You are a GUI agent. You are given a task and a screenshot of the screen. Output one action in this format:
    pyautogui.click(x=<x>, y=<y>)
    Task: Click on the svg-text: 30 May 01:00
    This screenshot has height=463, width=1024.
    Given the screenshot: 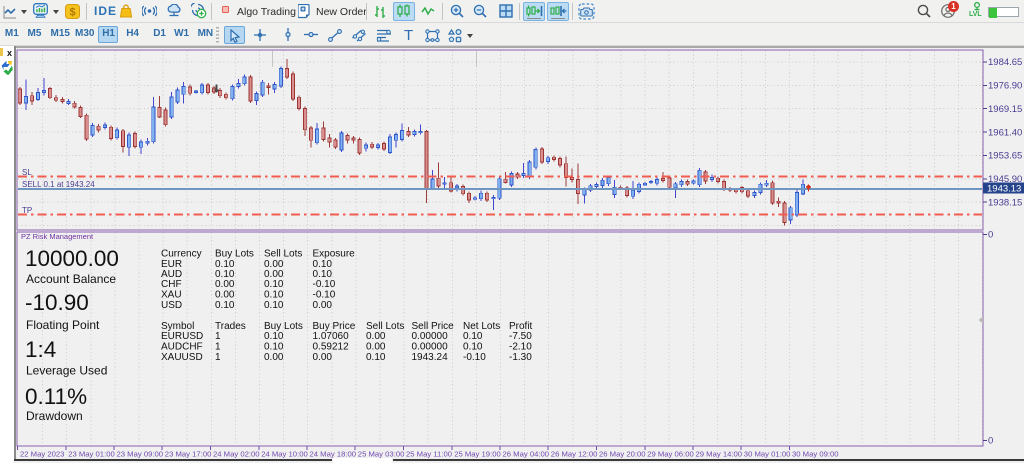 What is the action you would take?
    pyautogui.click(x=767, y=454)
    